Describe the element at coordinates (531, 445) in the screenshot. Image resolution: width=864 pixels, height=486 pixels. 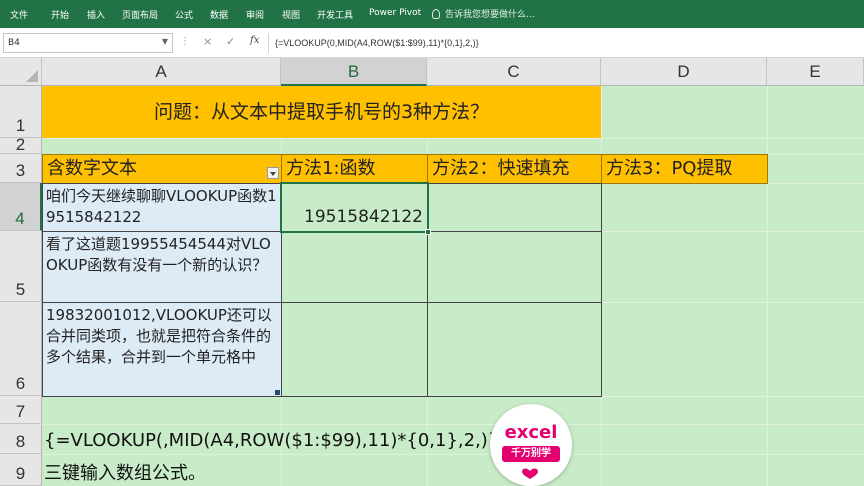
I see `excel-logo-badge: excel 千万别学` at that location.